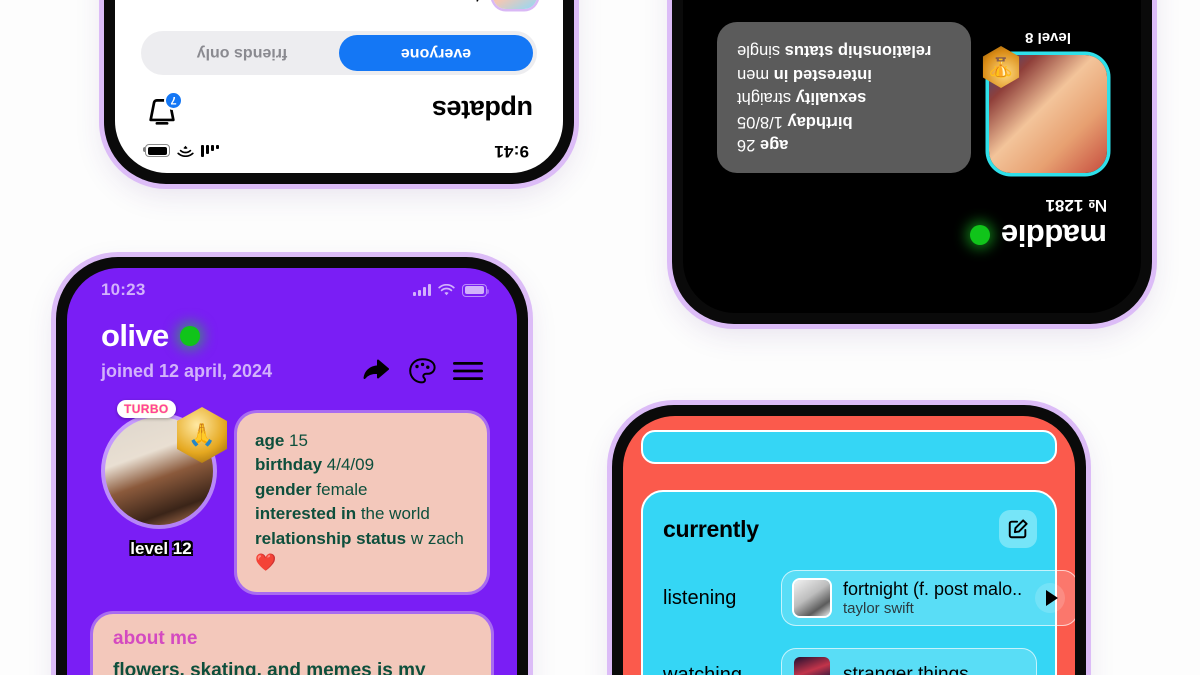 The image size is (1200, 675). I want to click on inbox-badge: 7, so click(173, 100).